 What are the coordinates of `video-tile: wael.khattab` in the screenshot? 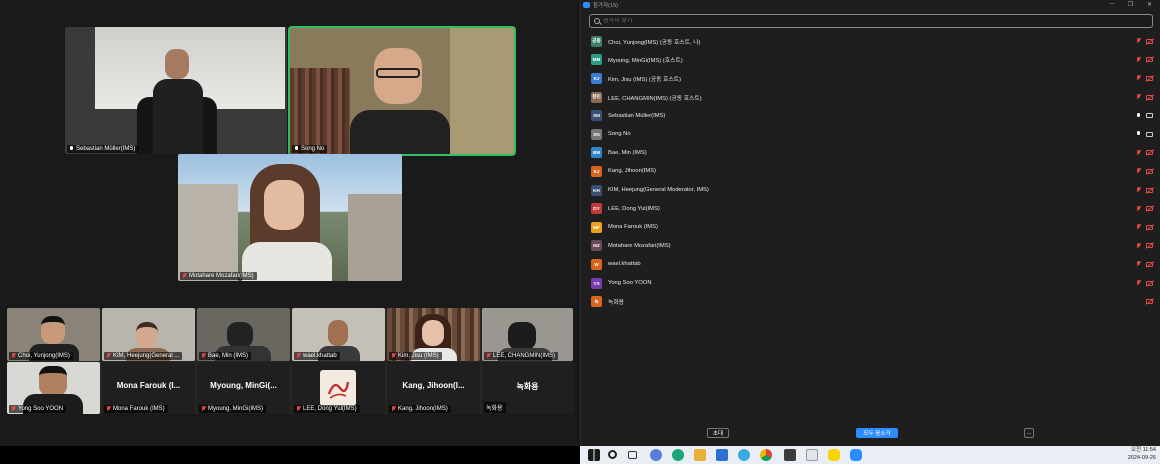 It's located at (338, 334).